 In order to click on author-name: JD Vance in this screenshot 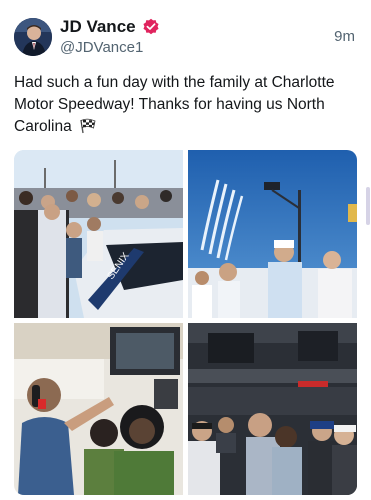, I will do `click(98, 27)`.